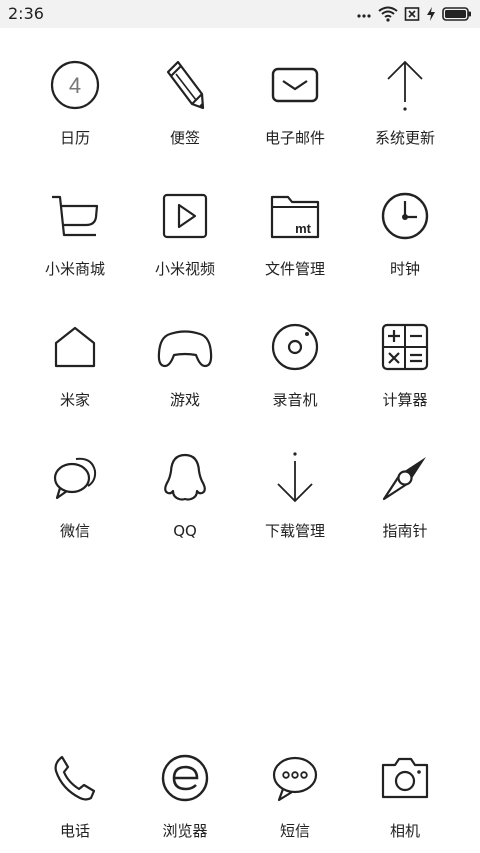 This screenshot has height=853, width=480. What do you see at coordinates (303, 228) in the screenshot?
I see `folder-badge: mt` at bounding box center [303, 228].